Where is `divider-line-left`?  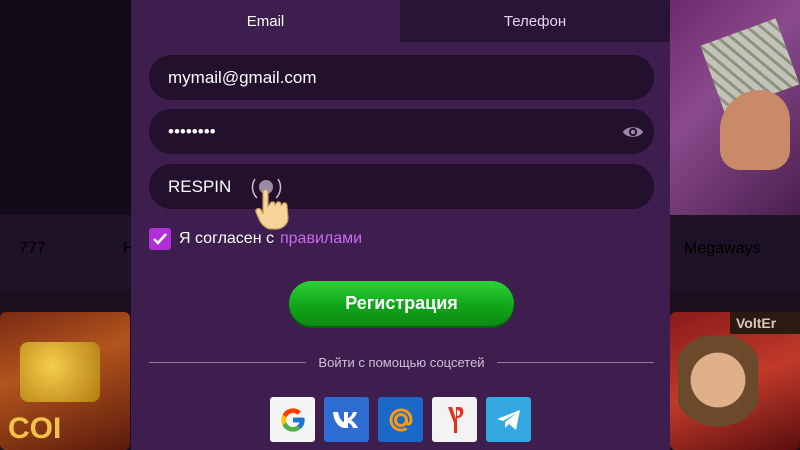
divider-line-left is located at coordinates (228, 362).